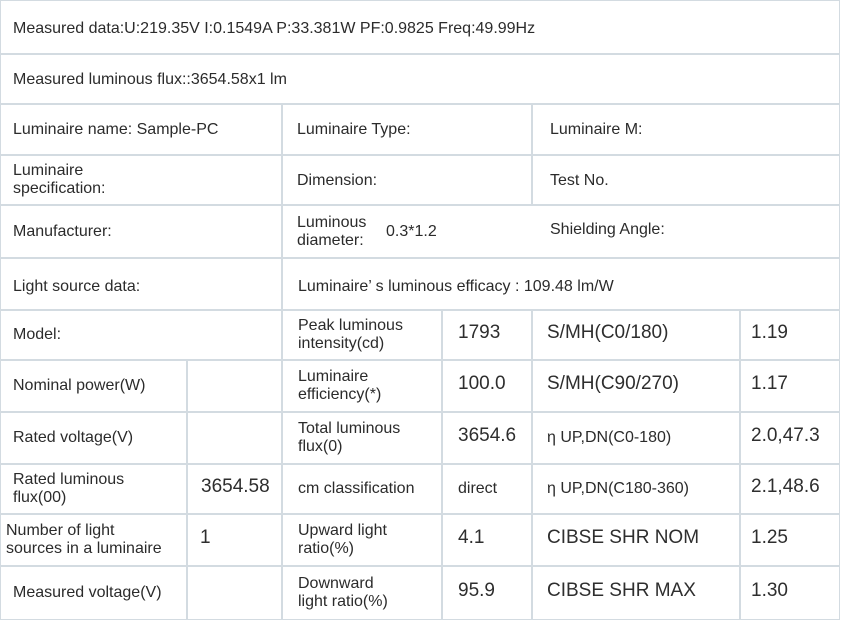 This screenshot has height=620, width=841. What do you see at coordinates (343, 601) in the screenshot?
I see `param-label-line2: light ratio(%)` at bounding box center [343, 601].